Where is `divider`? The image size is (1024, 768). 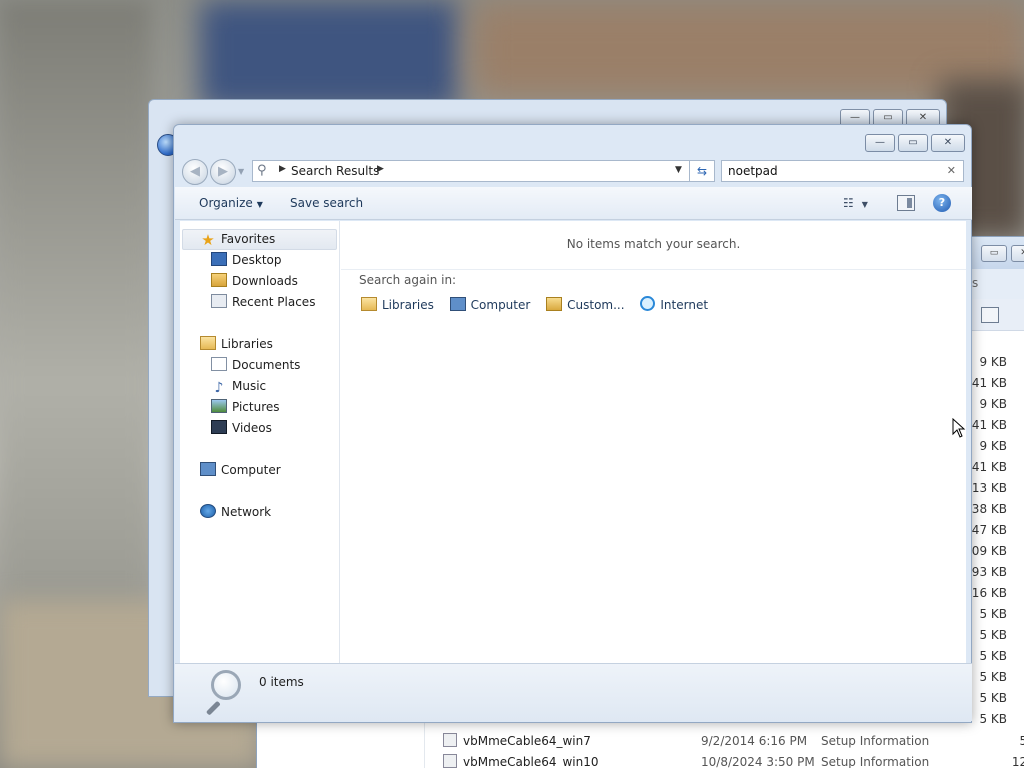 divider is located at coordinates (653, 269).